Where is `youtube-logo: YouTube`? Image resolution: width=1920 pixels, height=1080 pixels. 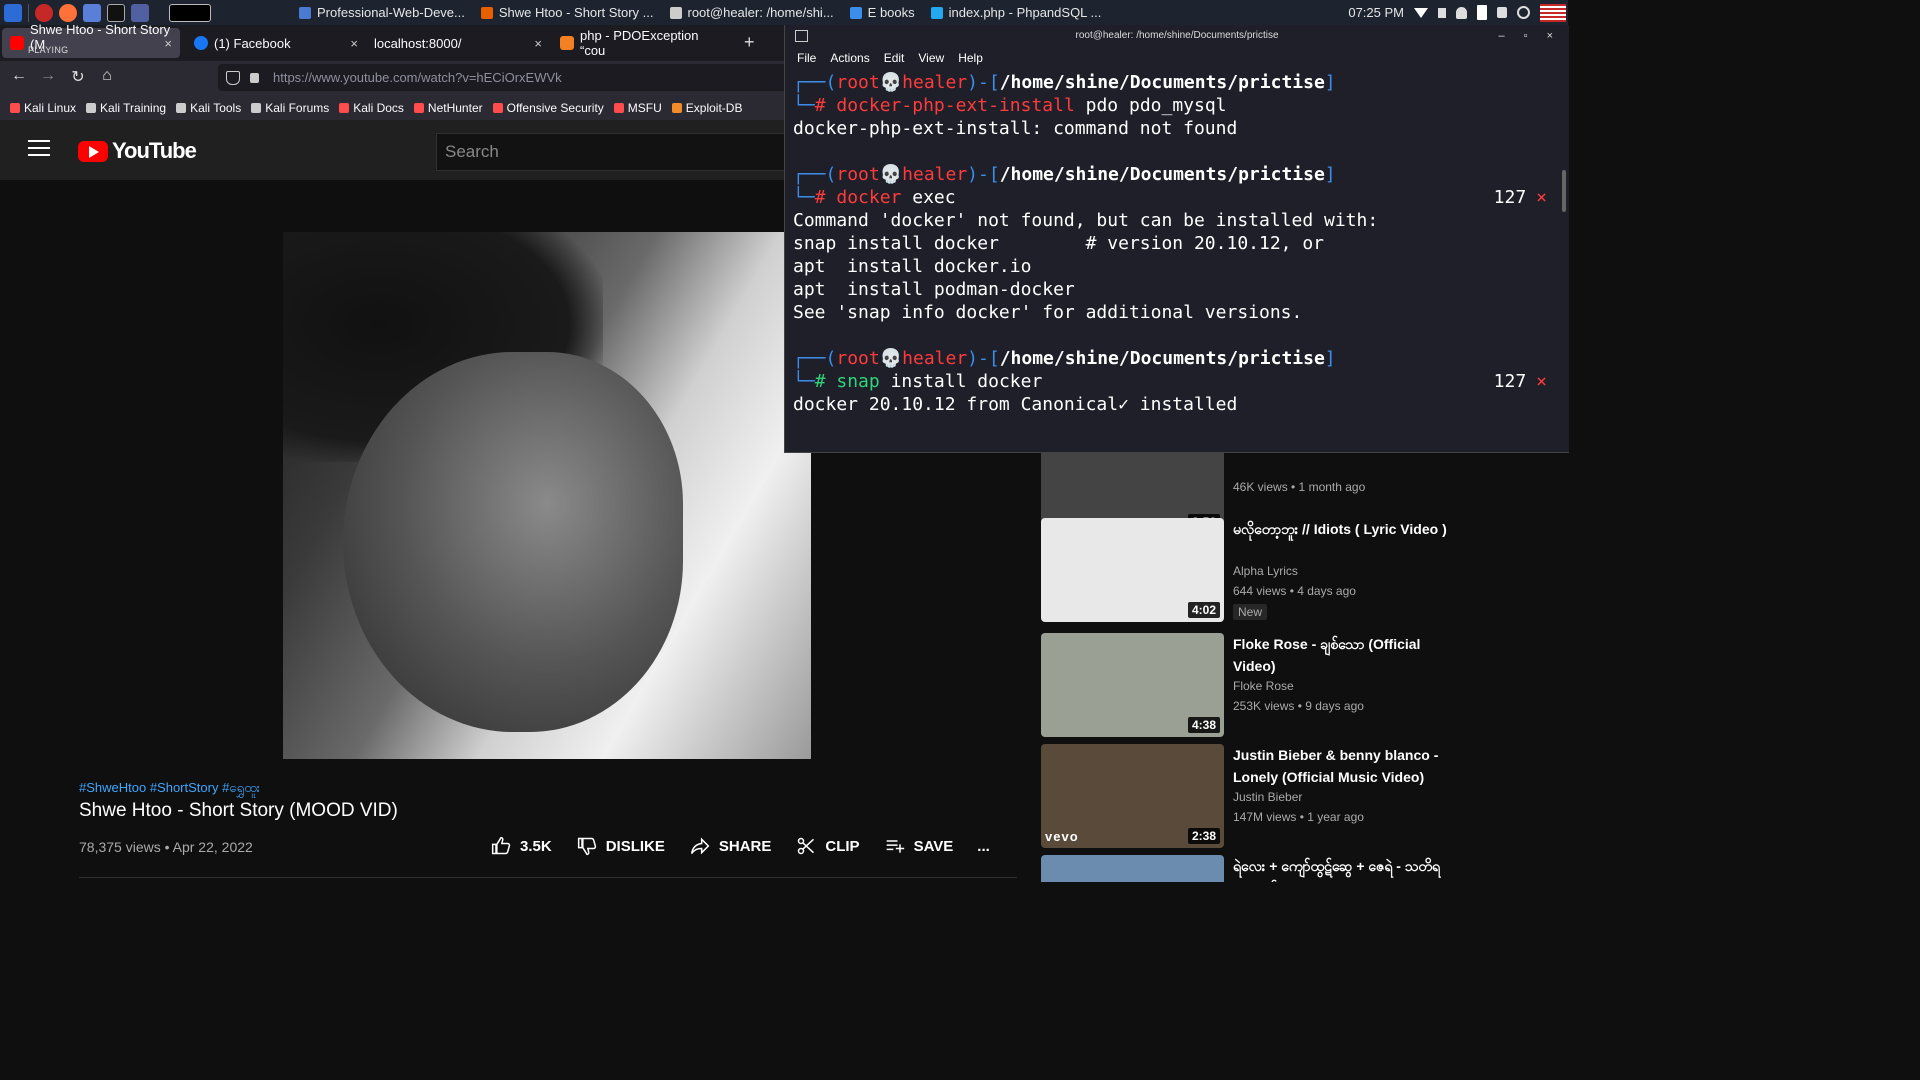 youtube-logo: YouTube is located at coordinates (137, 151).